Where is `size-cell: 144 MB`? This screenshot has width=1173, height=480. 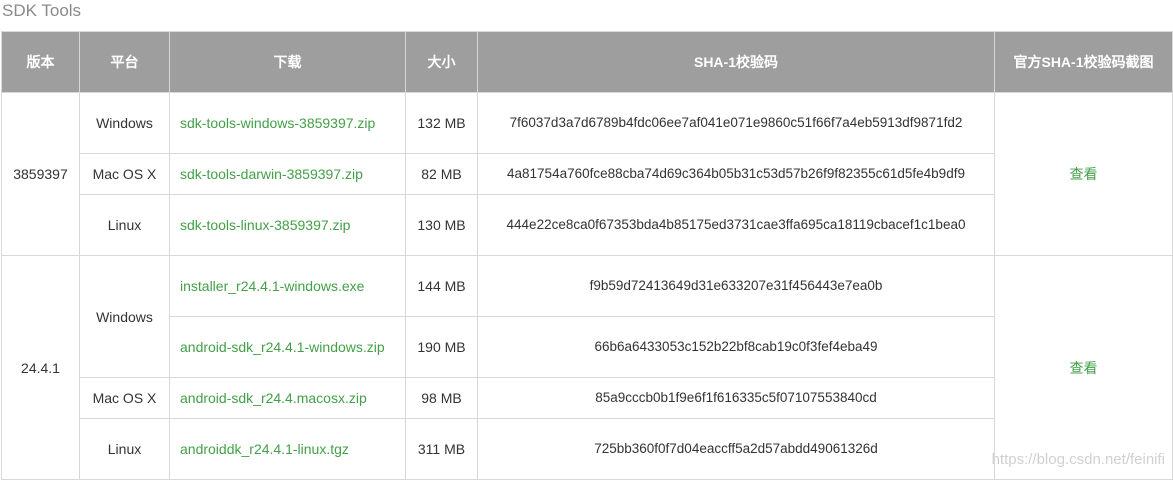
size-cell: 144 MB is located at coordinates (441, 286).